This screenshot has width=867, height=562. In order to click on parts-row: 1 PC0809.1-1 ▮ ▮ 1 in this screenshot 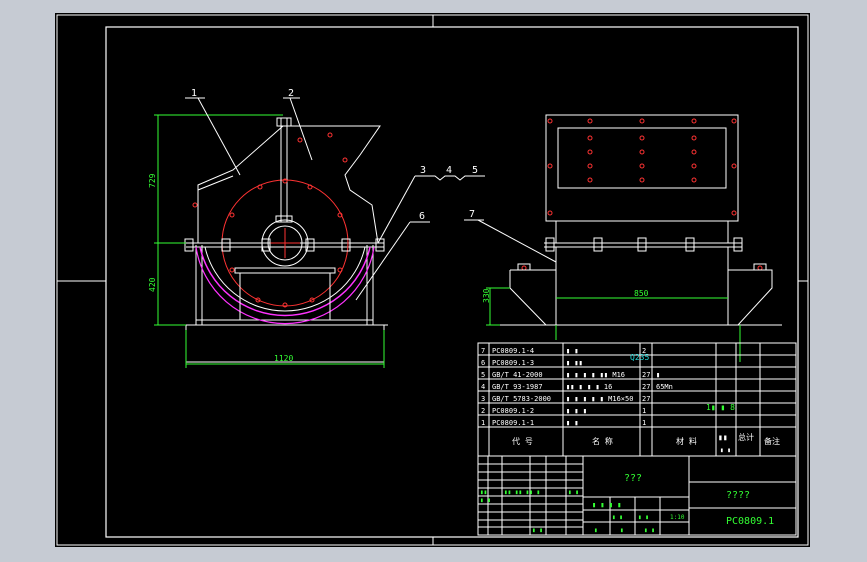, I will do `click(563, 423)`.